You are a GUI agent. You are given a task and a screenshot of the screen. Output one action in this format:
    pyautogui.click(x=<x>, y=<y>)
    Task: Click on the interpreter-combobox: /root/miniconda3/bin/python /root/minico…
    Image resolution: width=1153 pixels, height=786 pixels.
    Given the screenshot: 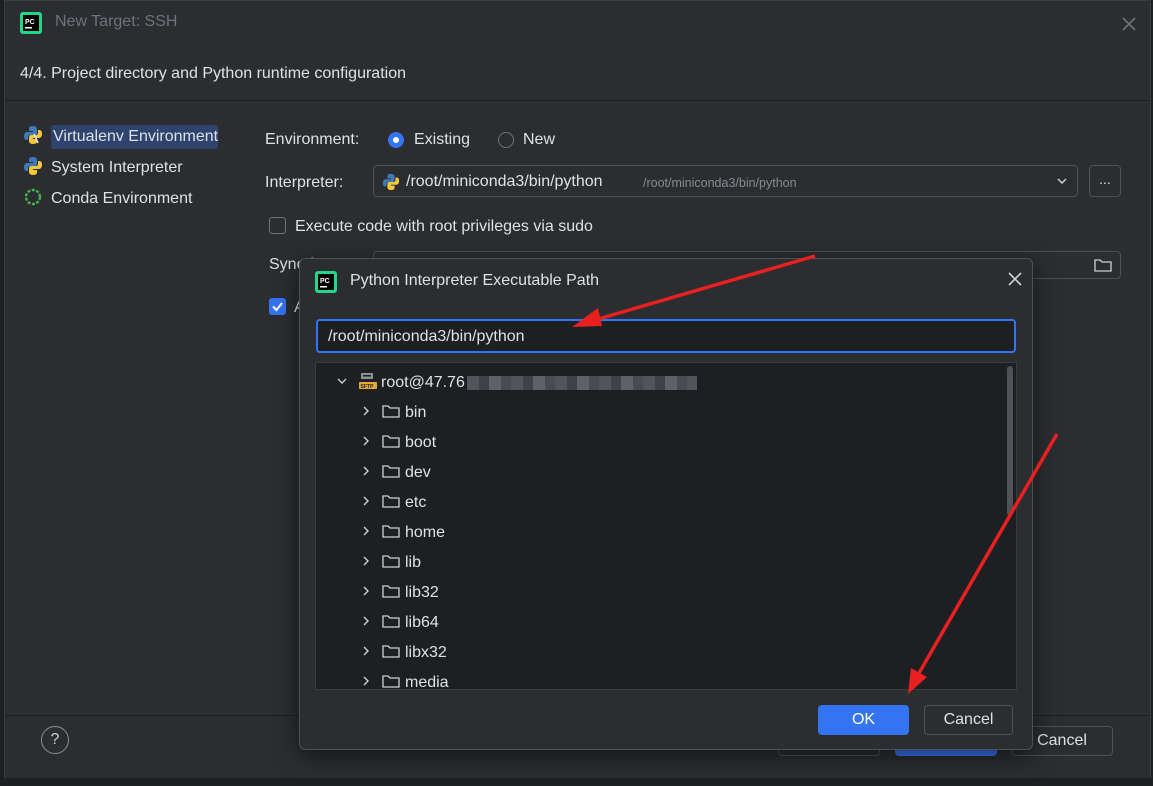 What is the action you would take?
    pyautogui.click(x=725, y=181)
    